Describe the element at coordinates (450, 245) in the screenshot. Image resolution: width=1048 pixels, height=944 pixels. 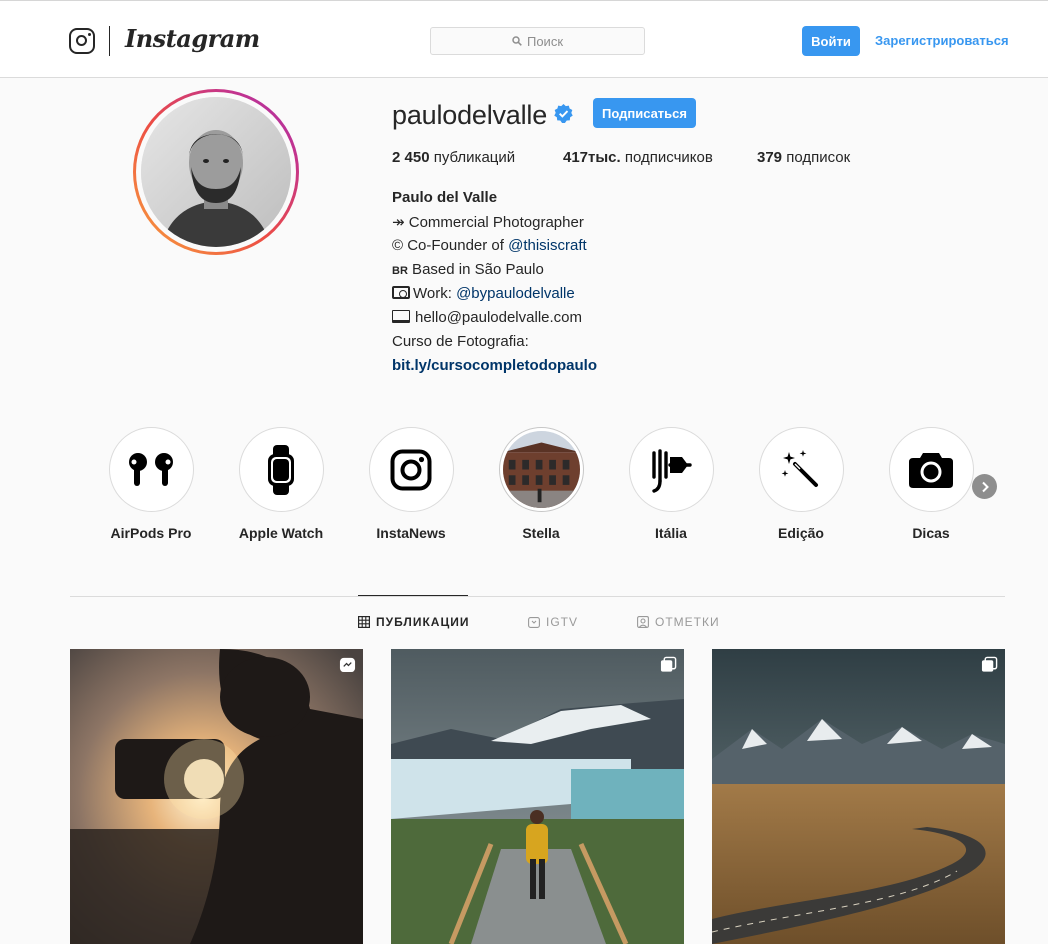
I see `bio-cofounder-text: © Co-Founder of` at that location.